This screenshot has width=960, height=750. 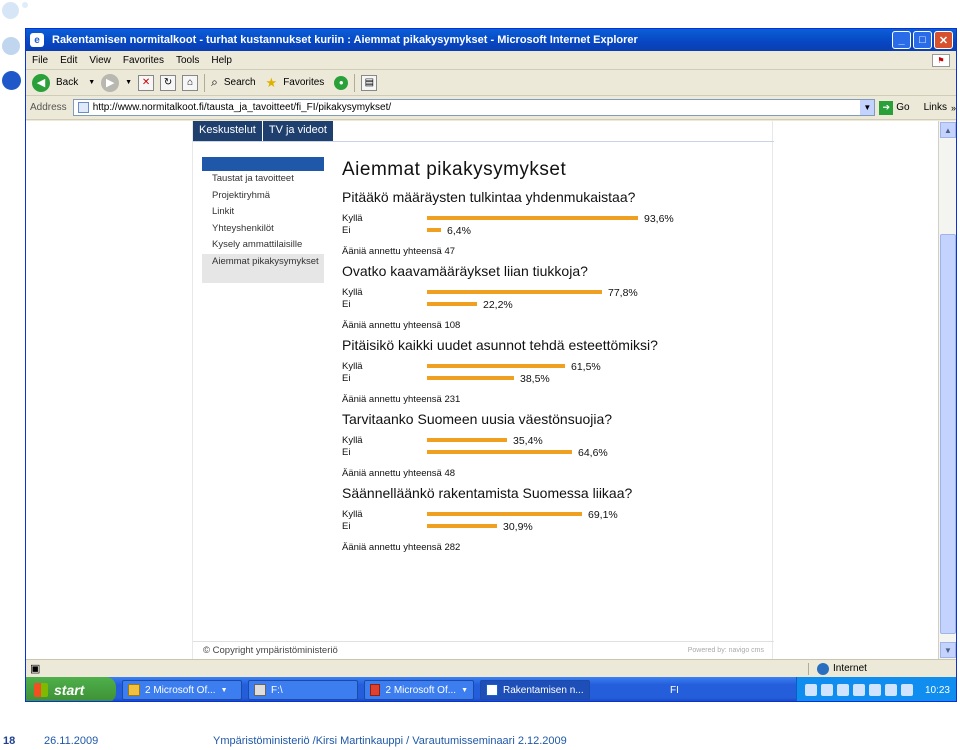 I want to click on poll-total: Ääniä annettu yhteensä 48, so click(x=399, y=473).